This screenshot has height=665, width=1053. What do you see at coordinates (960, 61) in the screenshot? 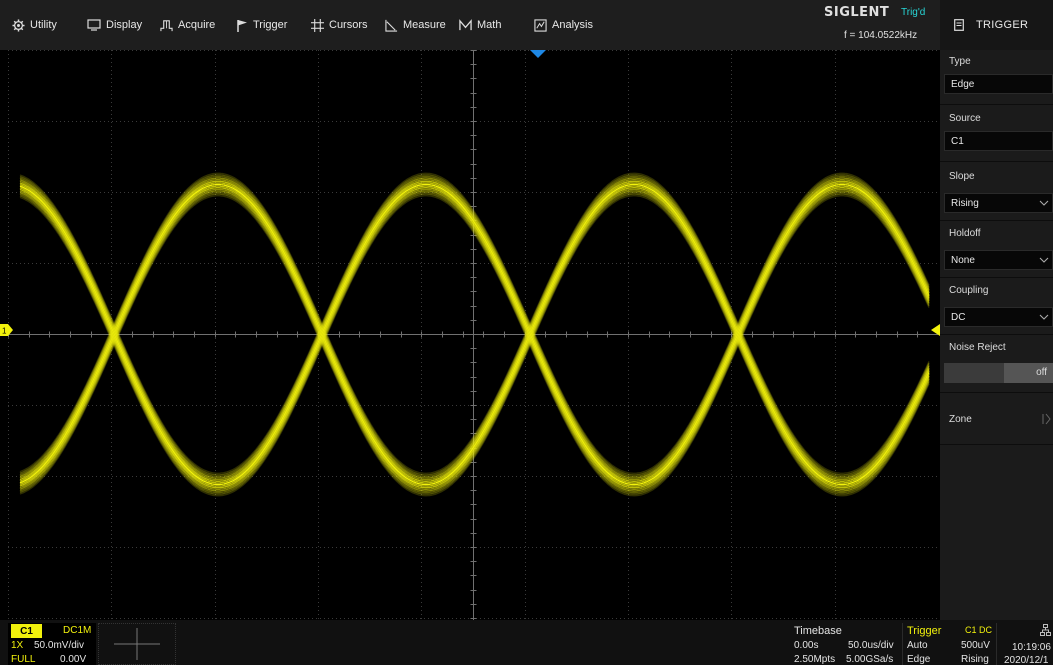
I see `type-label: Type` at bounding box center [960, 61].